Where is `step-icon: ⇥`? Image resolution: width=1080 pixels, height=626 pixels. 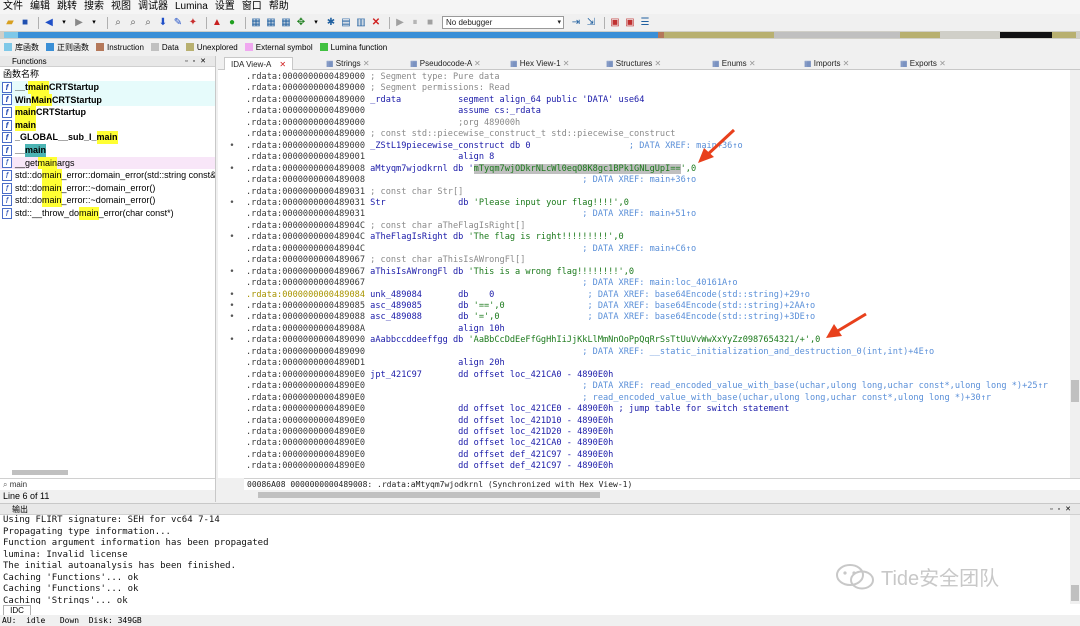 step-icon: ⇥ is located at coordinates (576, 23).